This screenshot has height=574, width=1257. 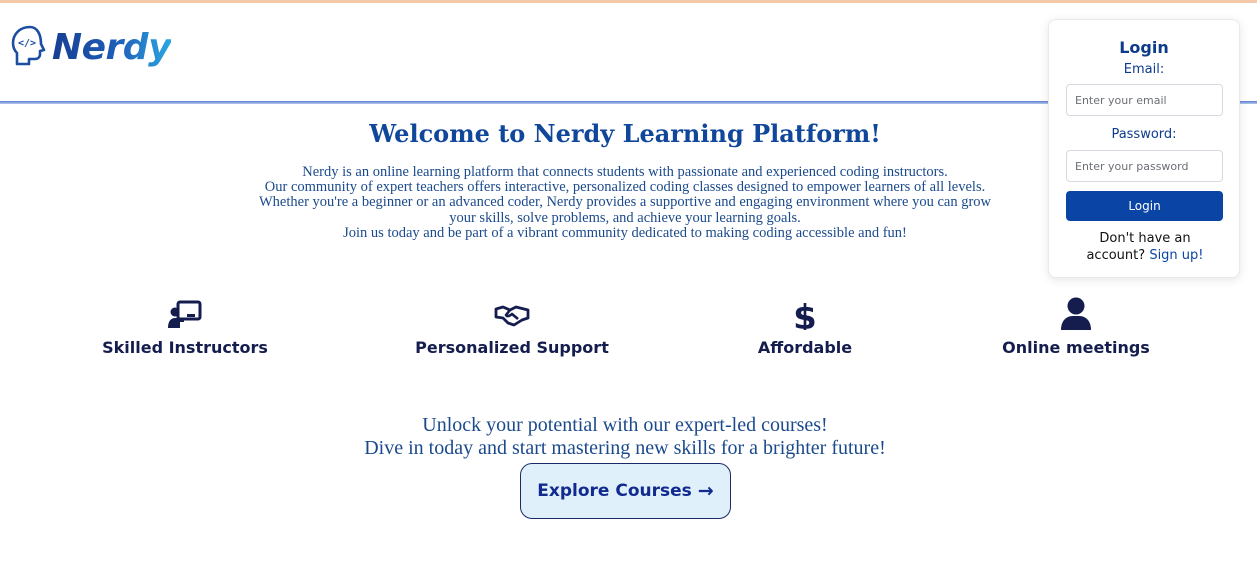 I want to click on password-input, so click(x=1144, y=166).